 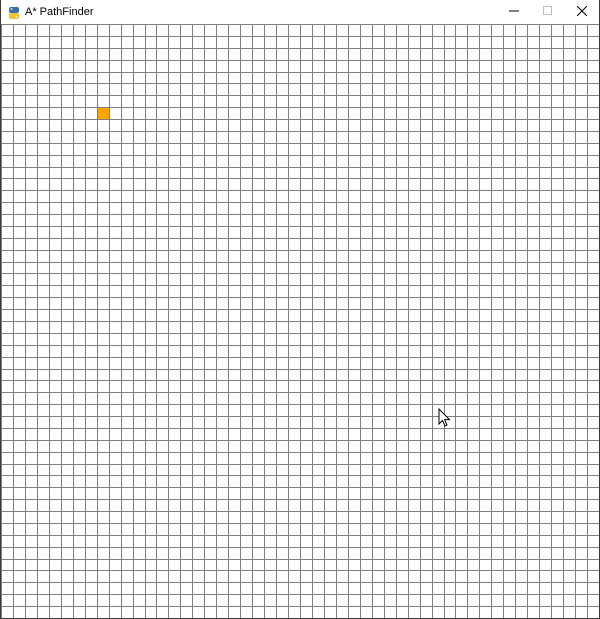 I want to click on minimize-icon, so click(x=514, y=12).